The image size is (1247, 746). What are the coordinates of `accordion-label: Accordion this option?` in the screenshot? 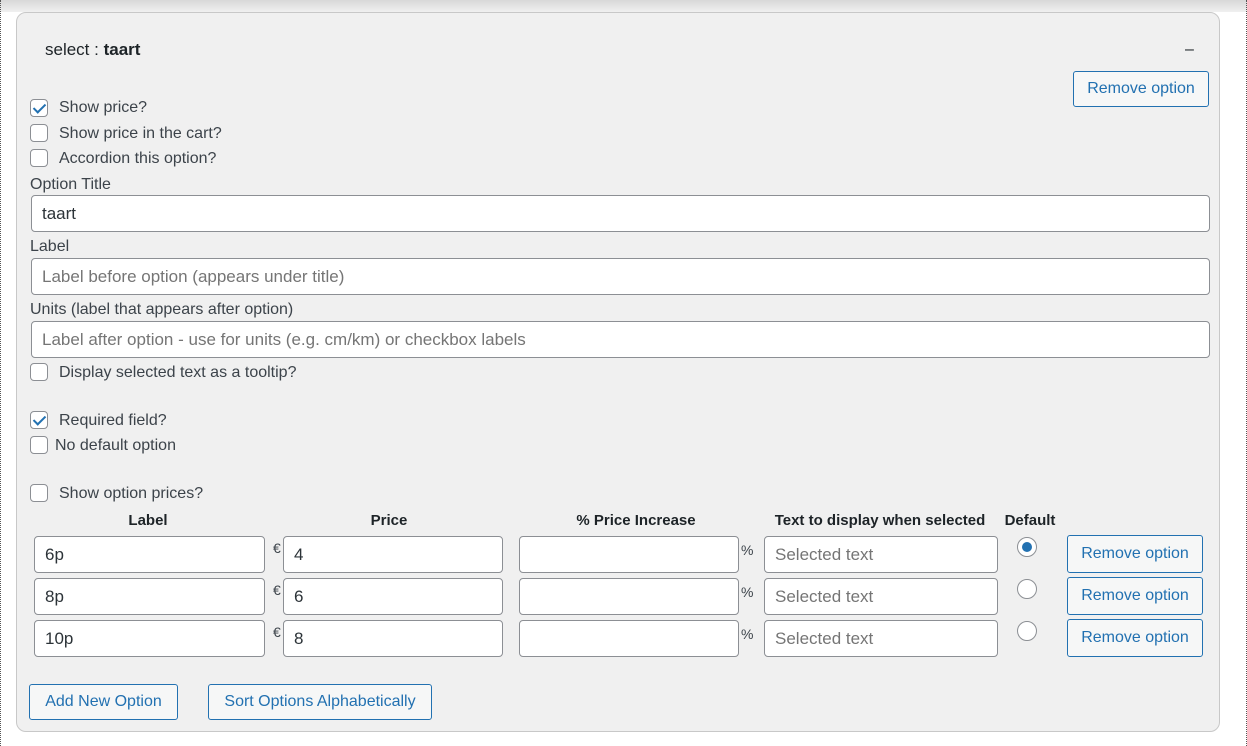 It's located at (138, 158).